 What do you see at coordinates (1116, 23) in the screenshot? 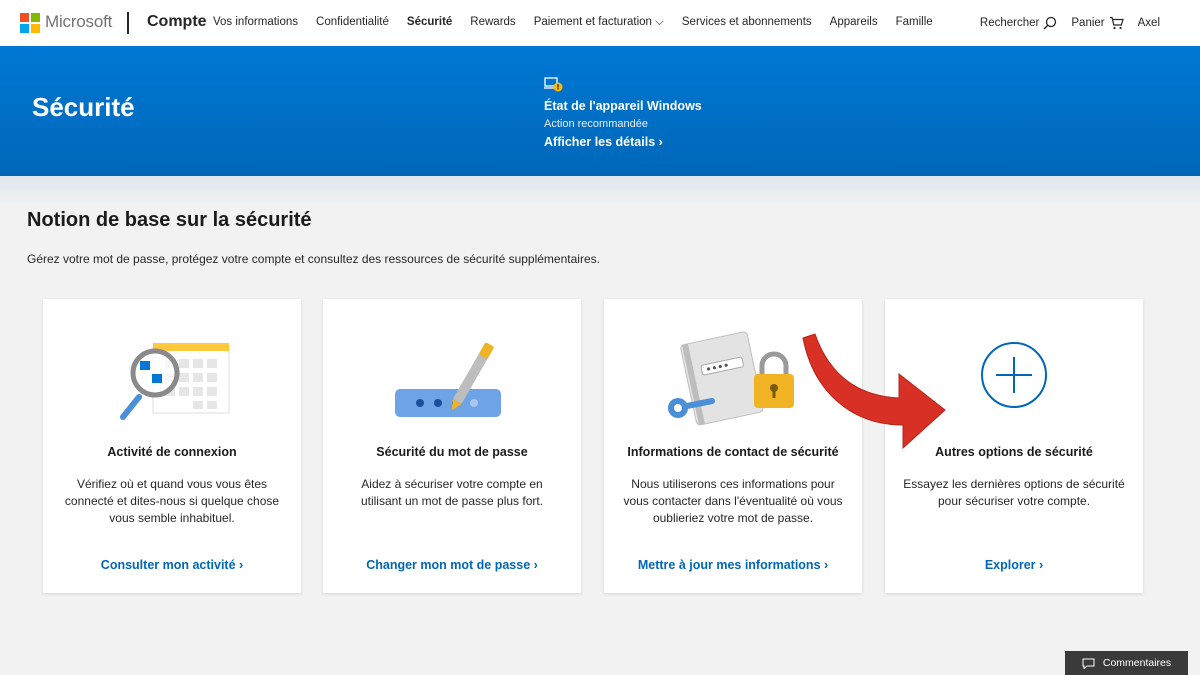
I see `cart-icon` at bounding box center [1116, 23].